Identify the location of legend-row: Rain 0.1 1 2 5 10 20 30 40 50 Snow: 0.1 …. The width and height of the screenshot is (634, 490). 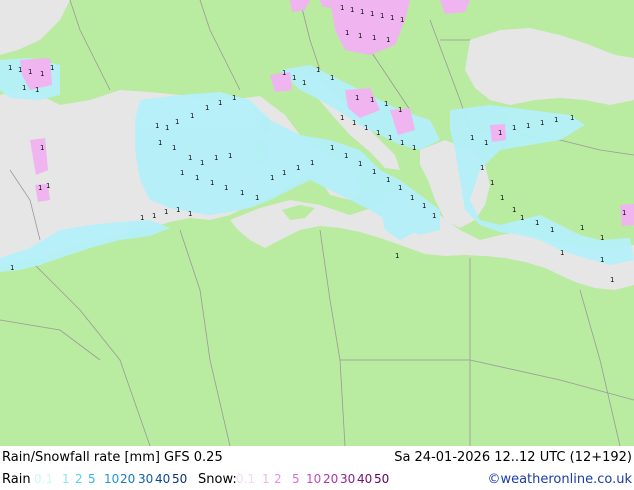
(317, 479).